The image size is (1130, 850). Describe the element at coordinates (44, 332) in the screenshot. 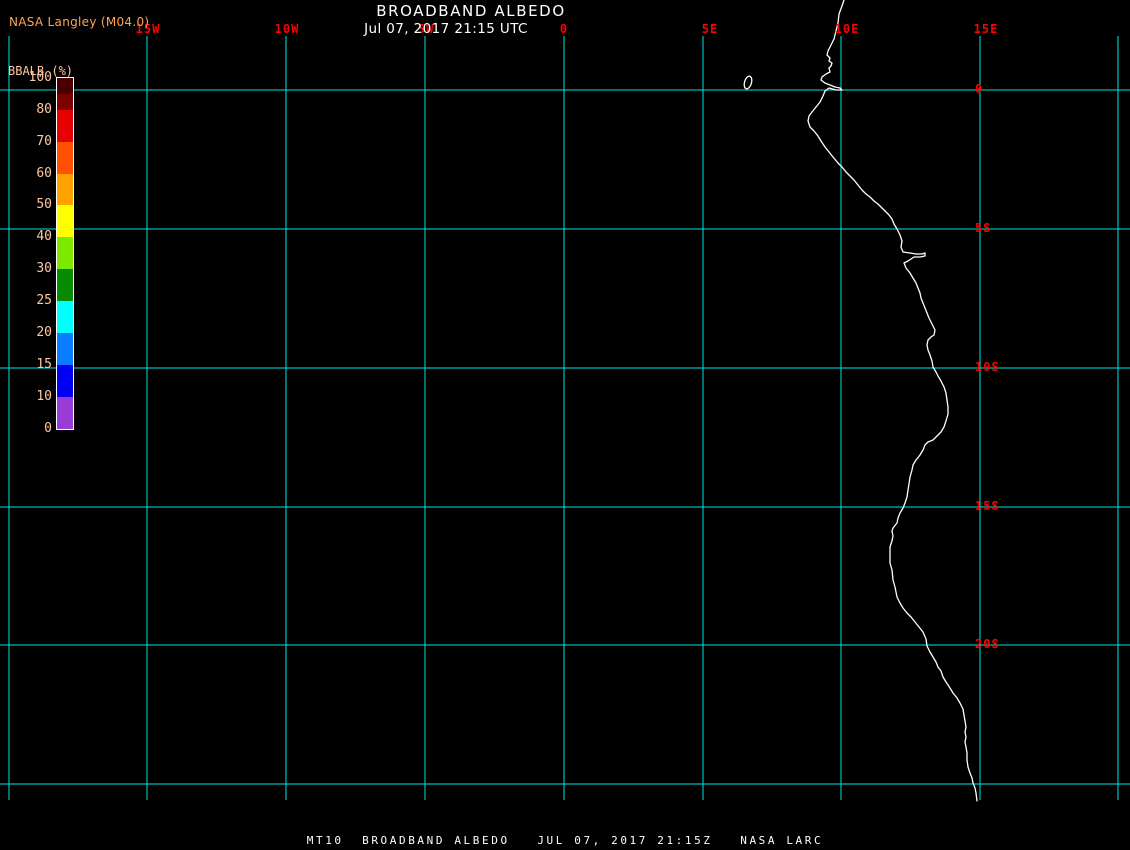

I see `colorbar-tick-20: 20` at that location.